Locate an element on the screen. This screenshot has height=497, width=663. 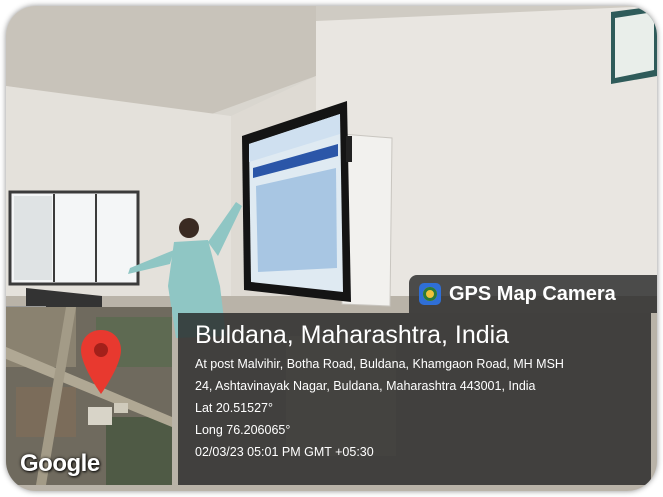
timestamp: 02/03/23 05:01 PM GMT +05:30 is located at coordinates (284, 452).